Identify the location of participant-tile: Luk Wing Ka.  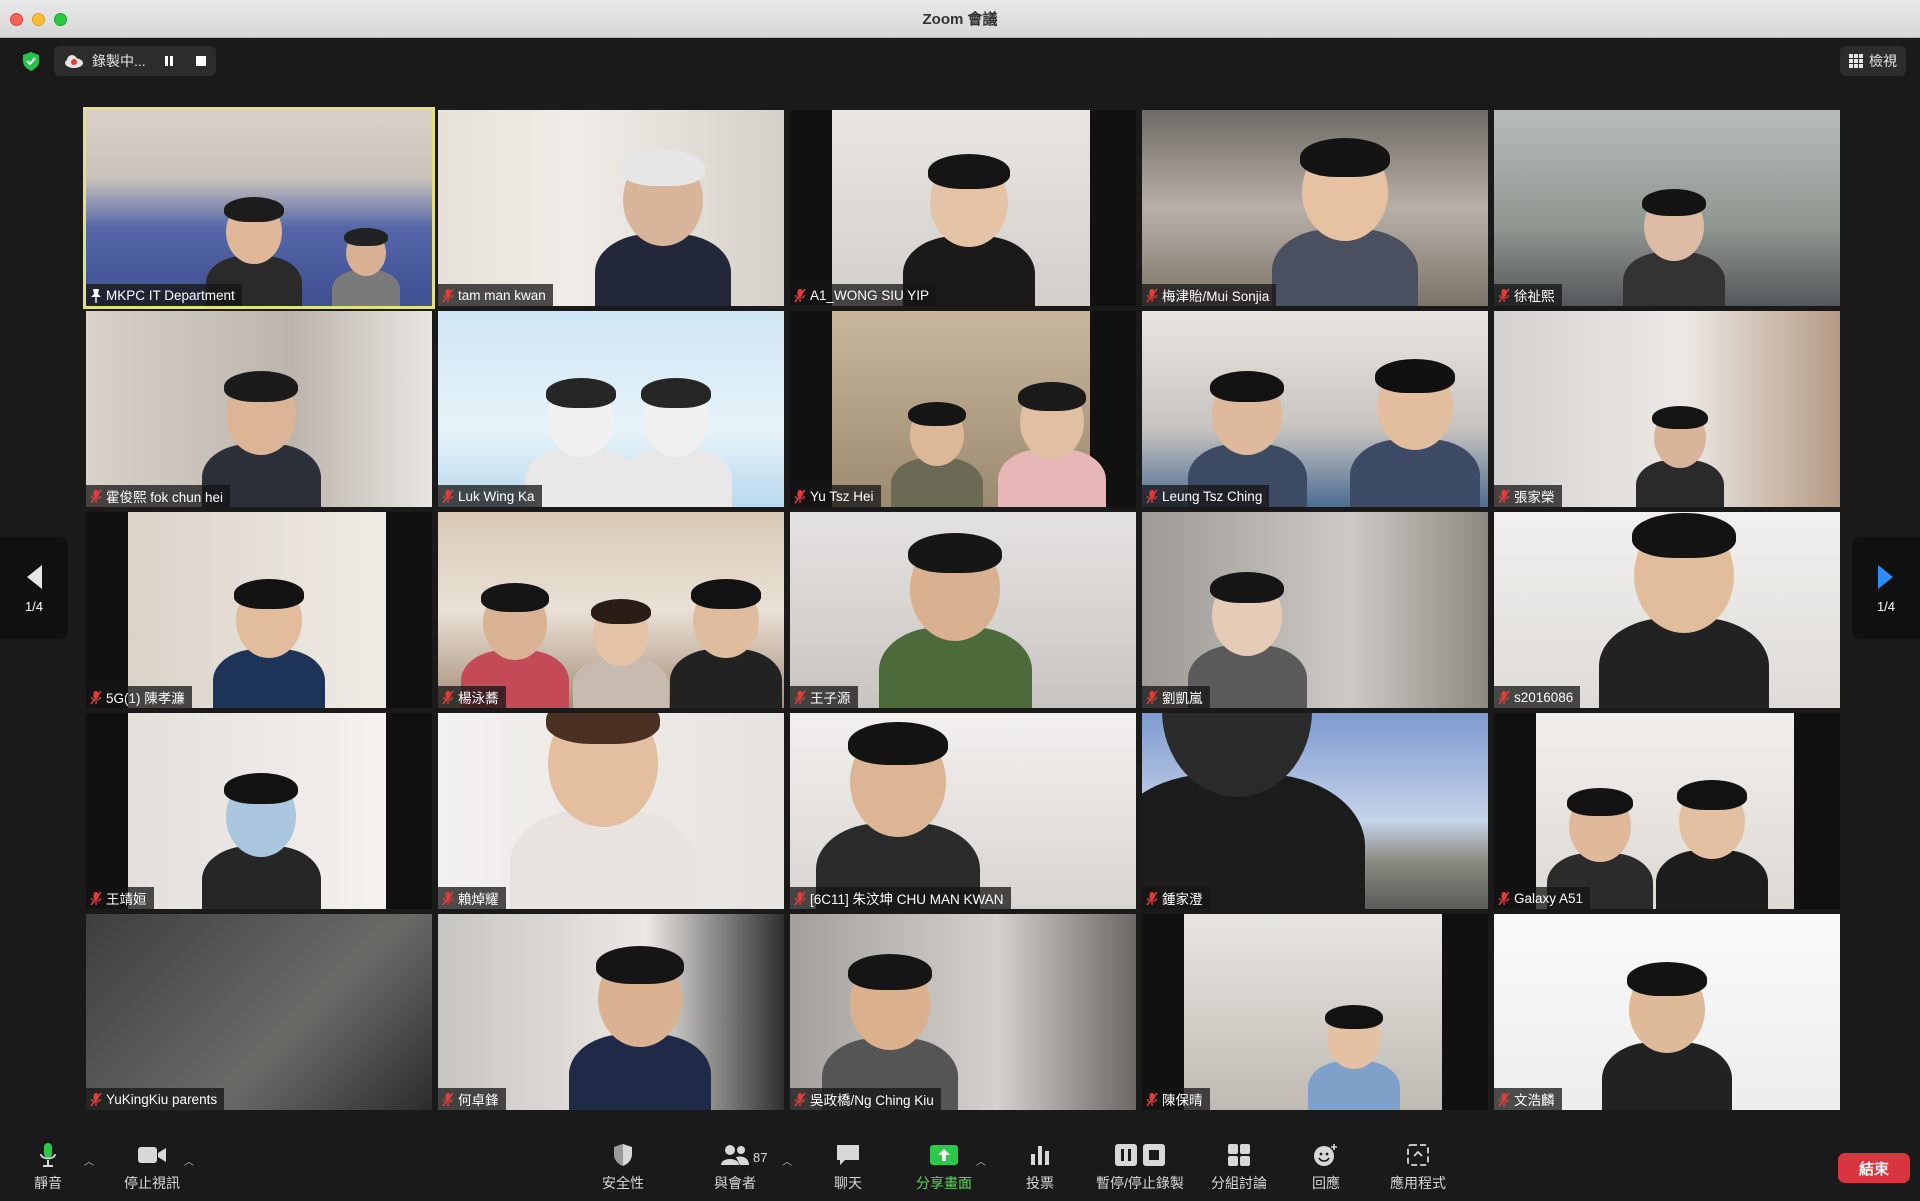
(611, 409).